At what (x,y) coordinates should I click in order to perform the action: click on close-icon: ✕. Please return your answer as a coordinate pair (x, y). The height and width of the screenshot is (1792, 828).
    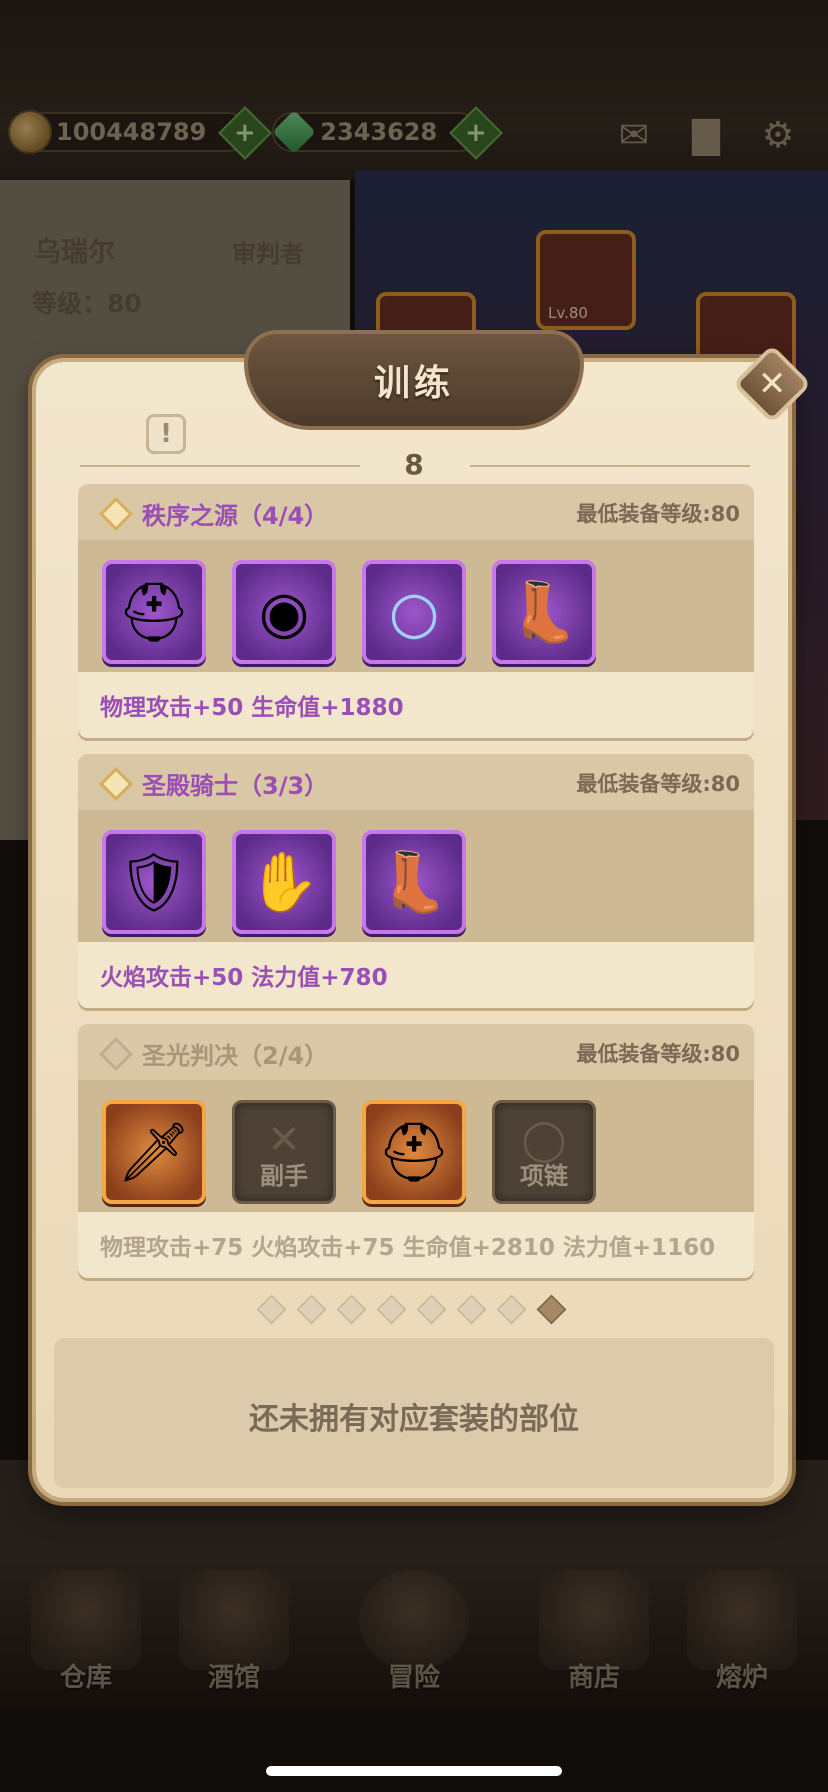
    Looking at the image, I should click on (772, 384).